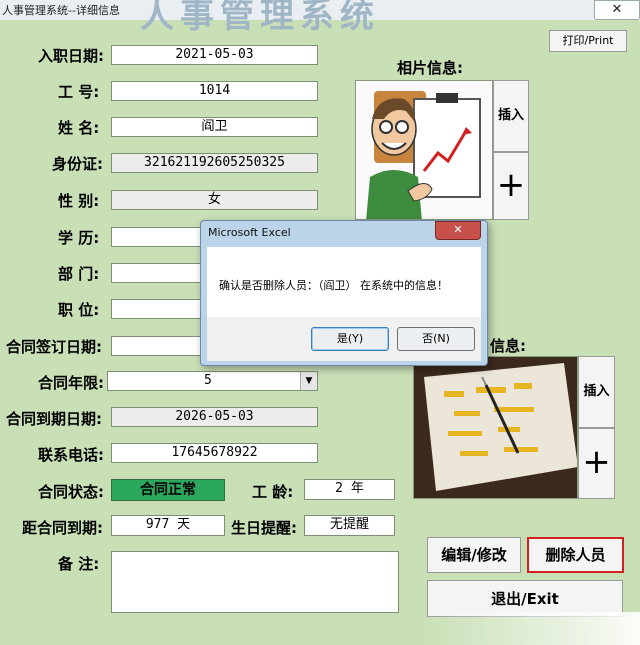 This screenshot has width=640, height=645. What do you see at coordinates (430, 68) in the screenshot?
I see `photo-section-label: 相片信息:` at bounding box center [430, 68].